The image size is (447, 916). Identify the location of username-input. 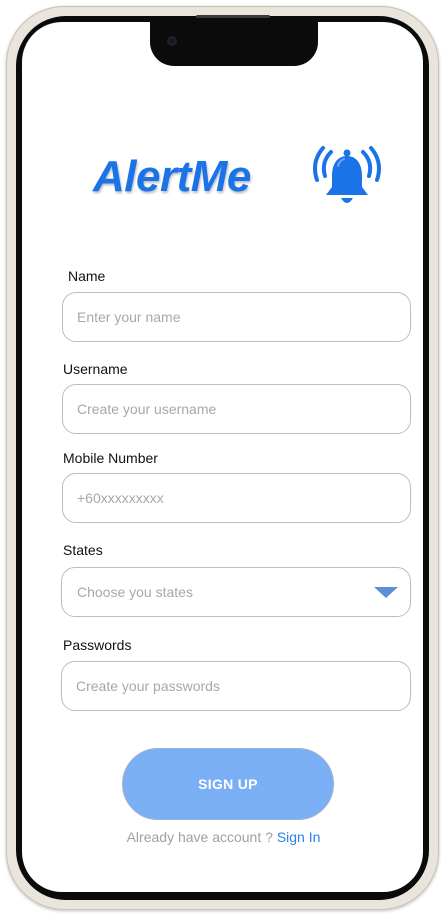
(236, 409).